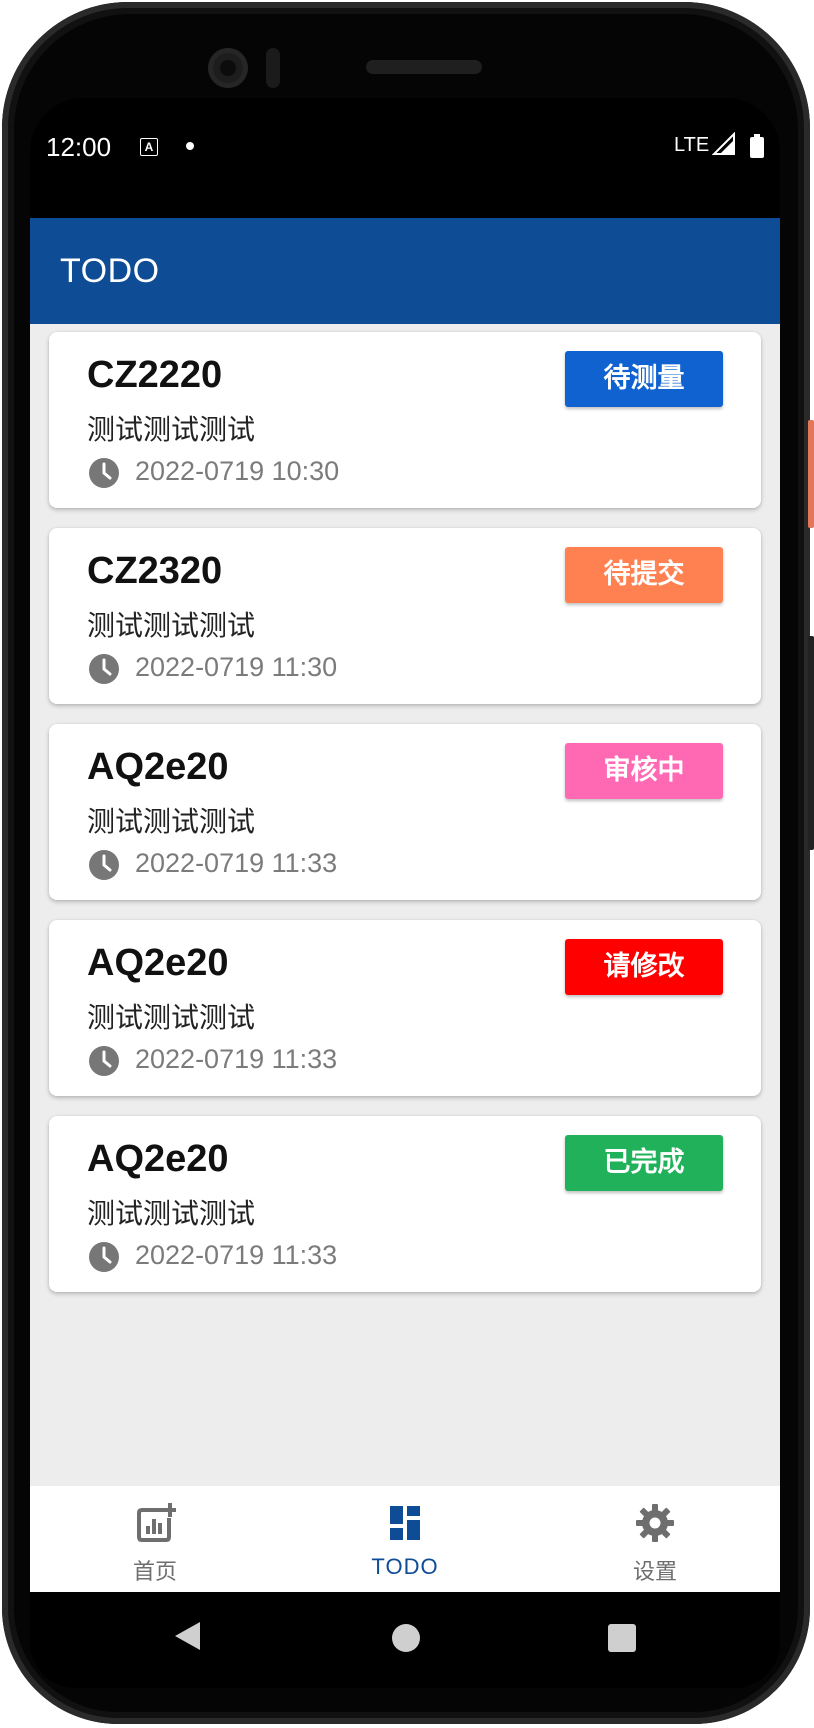 The height and width of the screenshot is (1728, 814). I want to click on nav-home: 首页, so click(155, 1539).